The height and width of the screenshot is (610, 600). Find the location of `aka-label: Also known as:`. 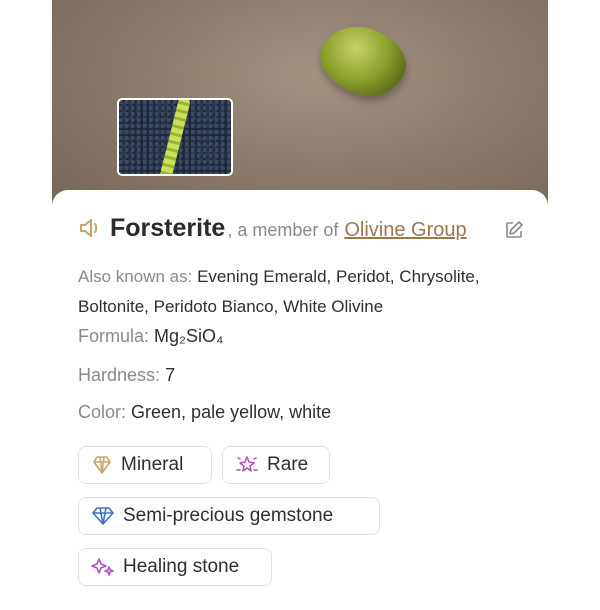

aka-label: Also known as: is located at coordinates (135, 276).